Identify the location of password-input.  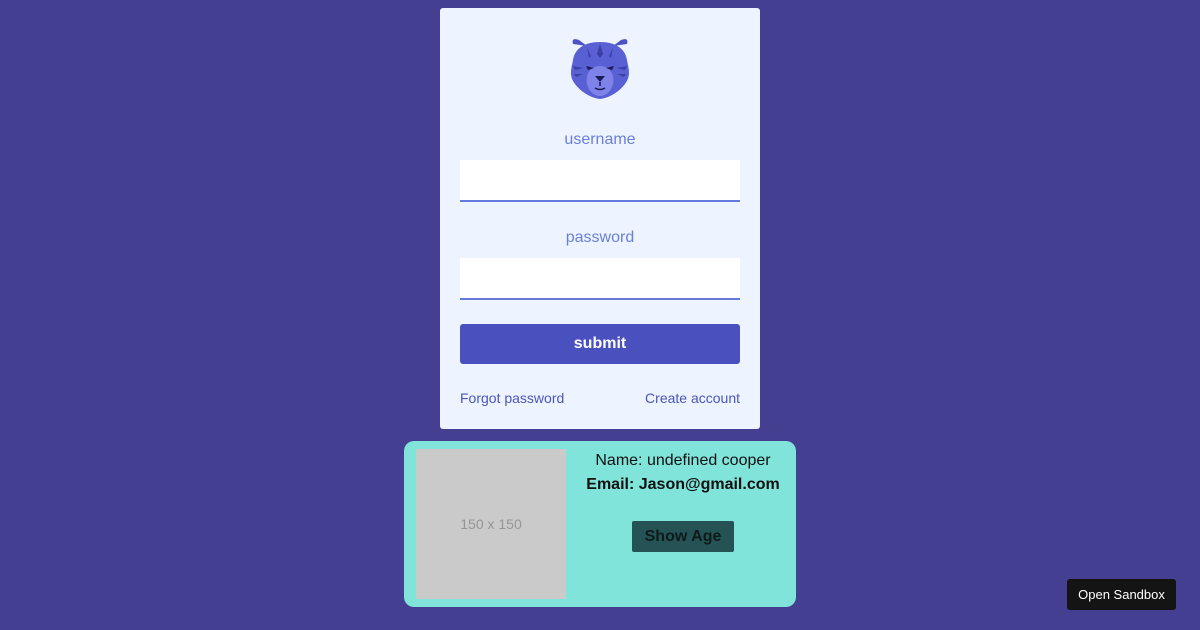
(600, 279).